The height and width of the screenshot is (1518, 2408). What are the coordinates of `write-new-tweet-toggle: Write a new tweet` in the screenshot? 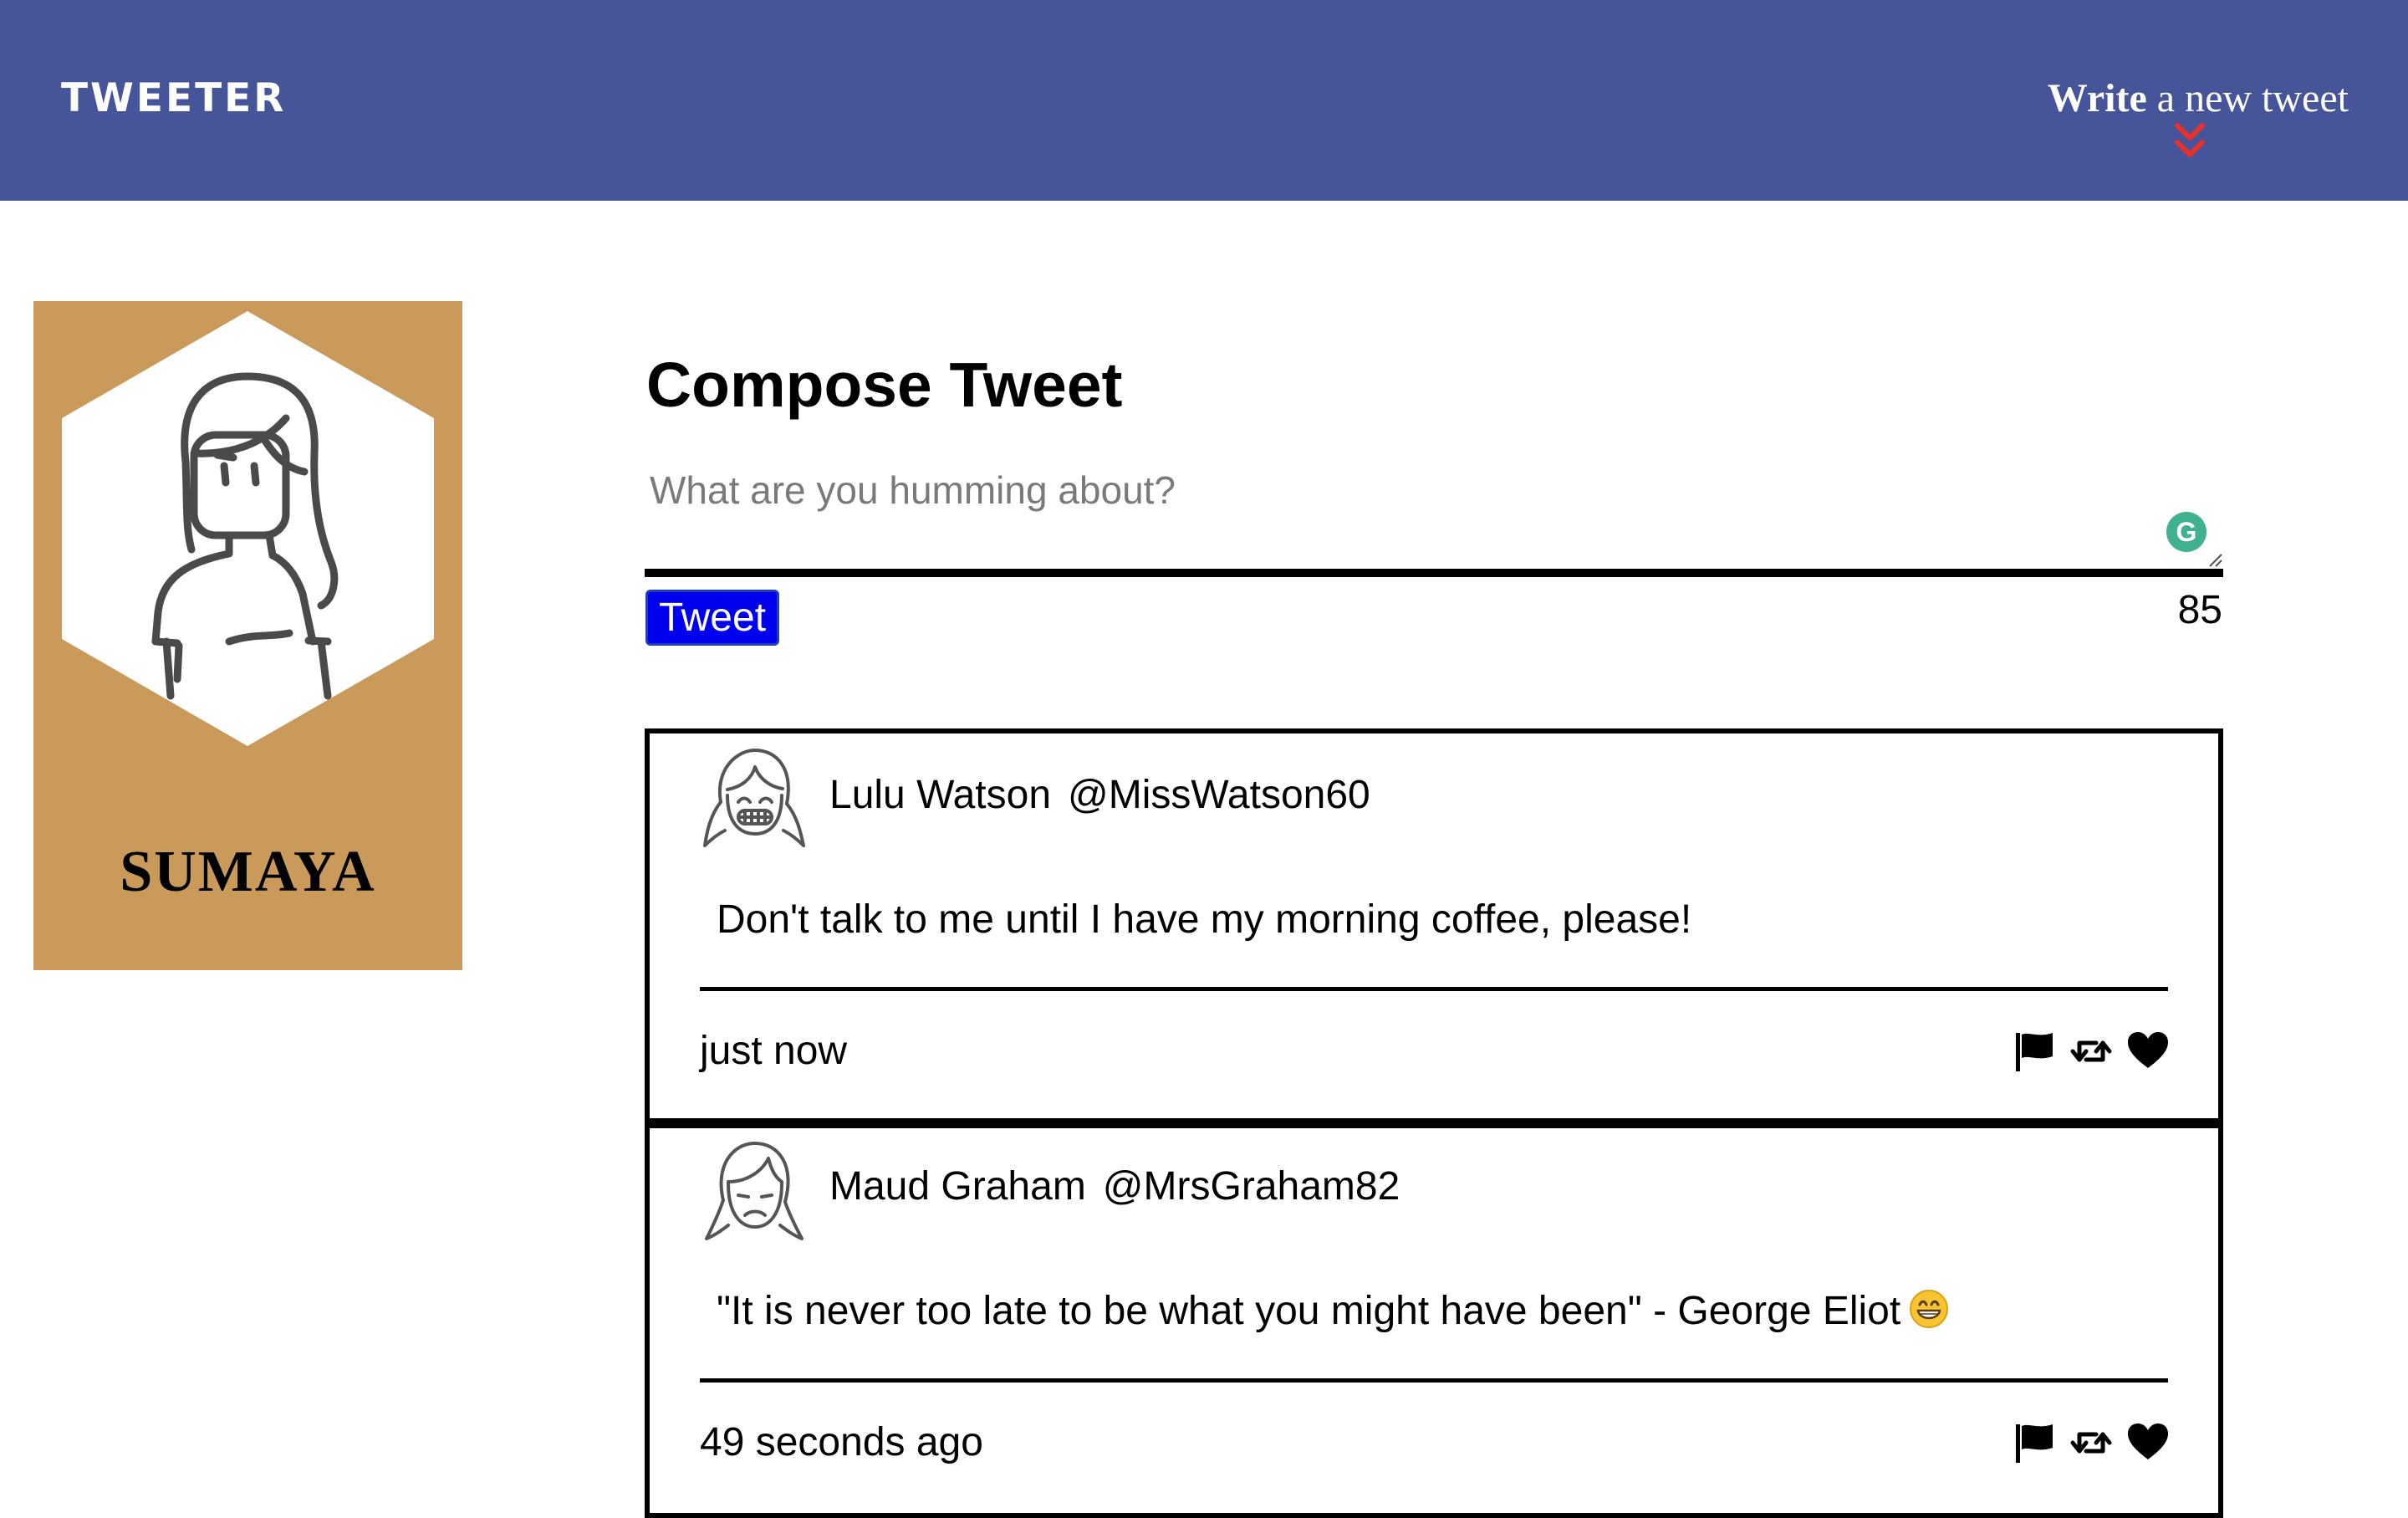 It's located at (2173, 119).